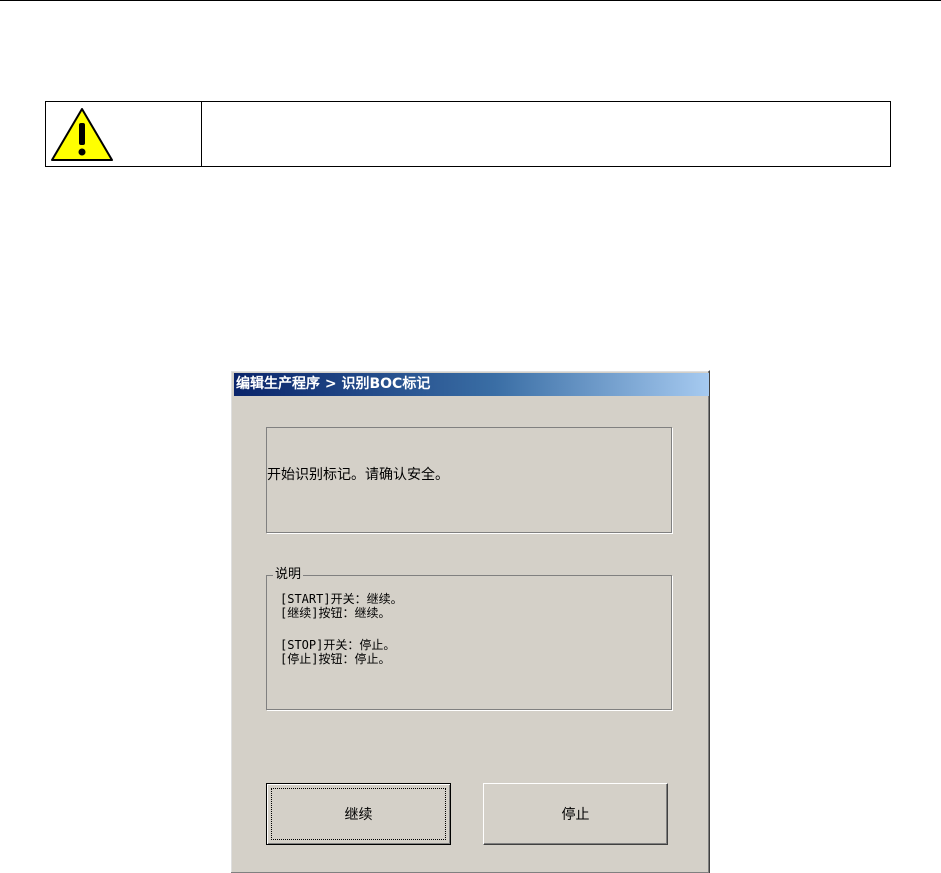  I want to click on focus-ring, so click(358, 814).